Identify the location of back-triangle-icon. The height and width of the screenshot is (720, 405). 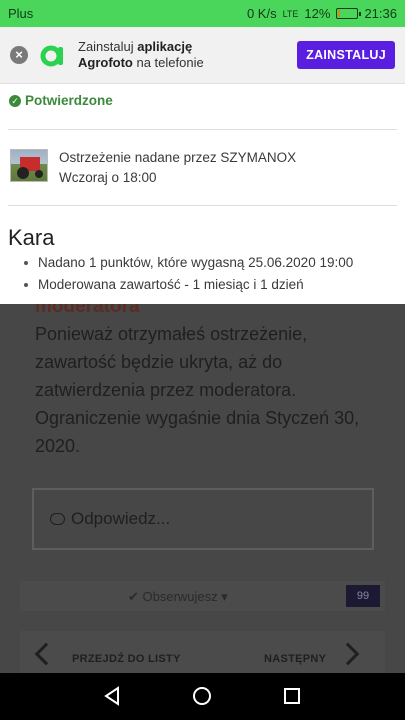
(112, 696).